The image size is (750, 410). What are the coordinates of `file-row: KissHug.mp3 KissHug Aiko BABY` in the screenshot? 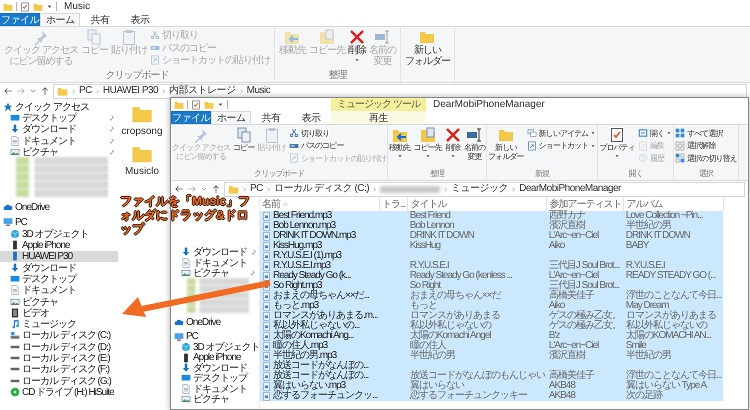 It's located at (492, 246).